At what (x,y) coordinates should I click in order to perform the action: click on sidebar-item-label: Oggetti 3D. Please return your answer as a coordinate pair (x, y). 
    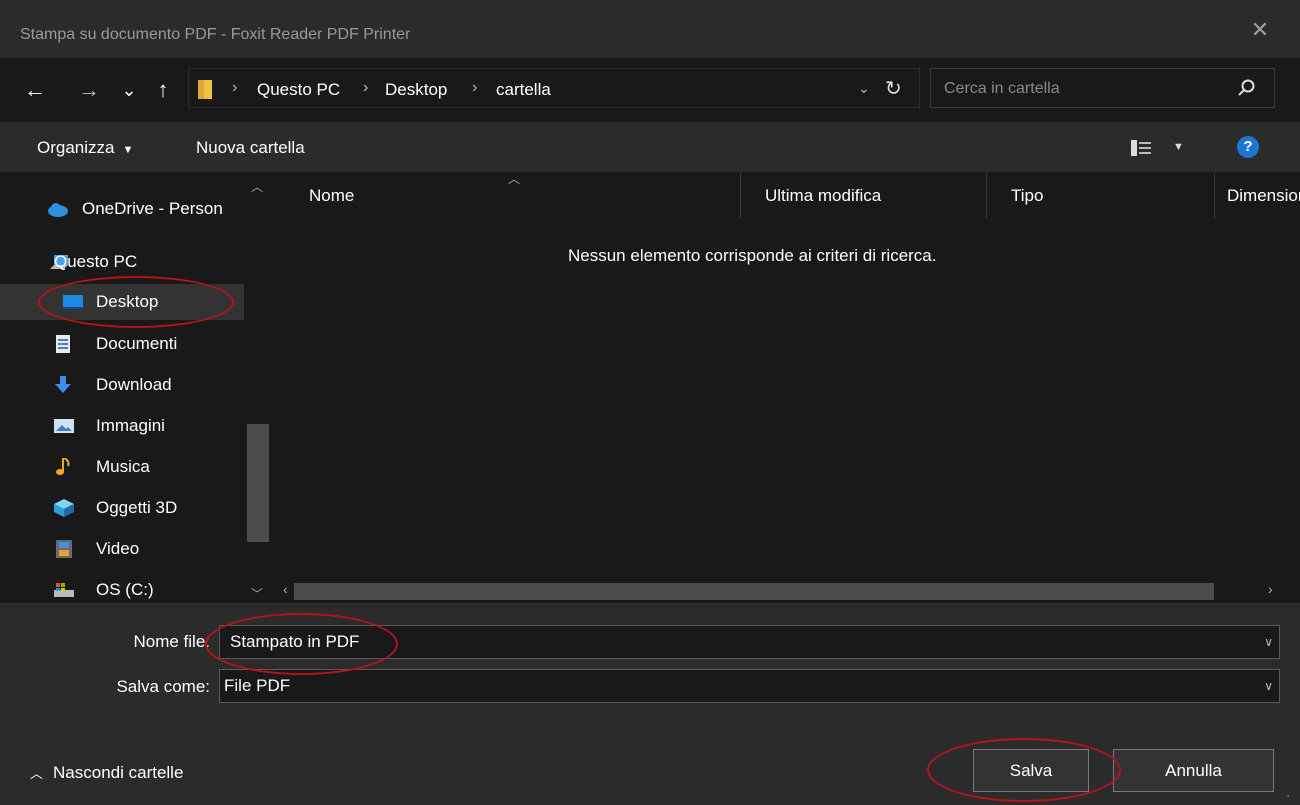
    Looking at the image, I should click on (137, 507).